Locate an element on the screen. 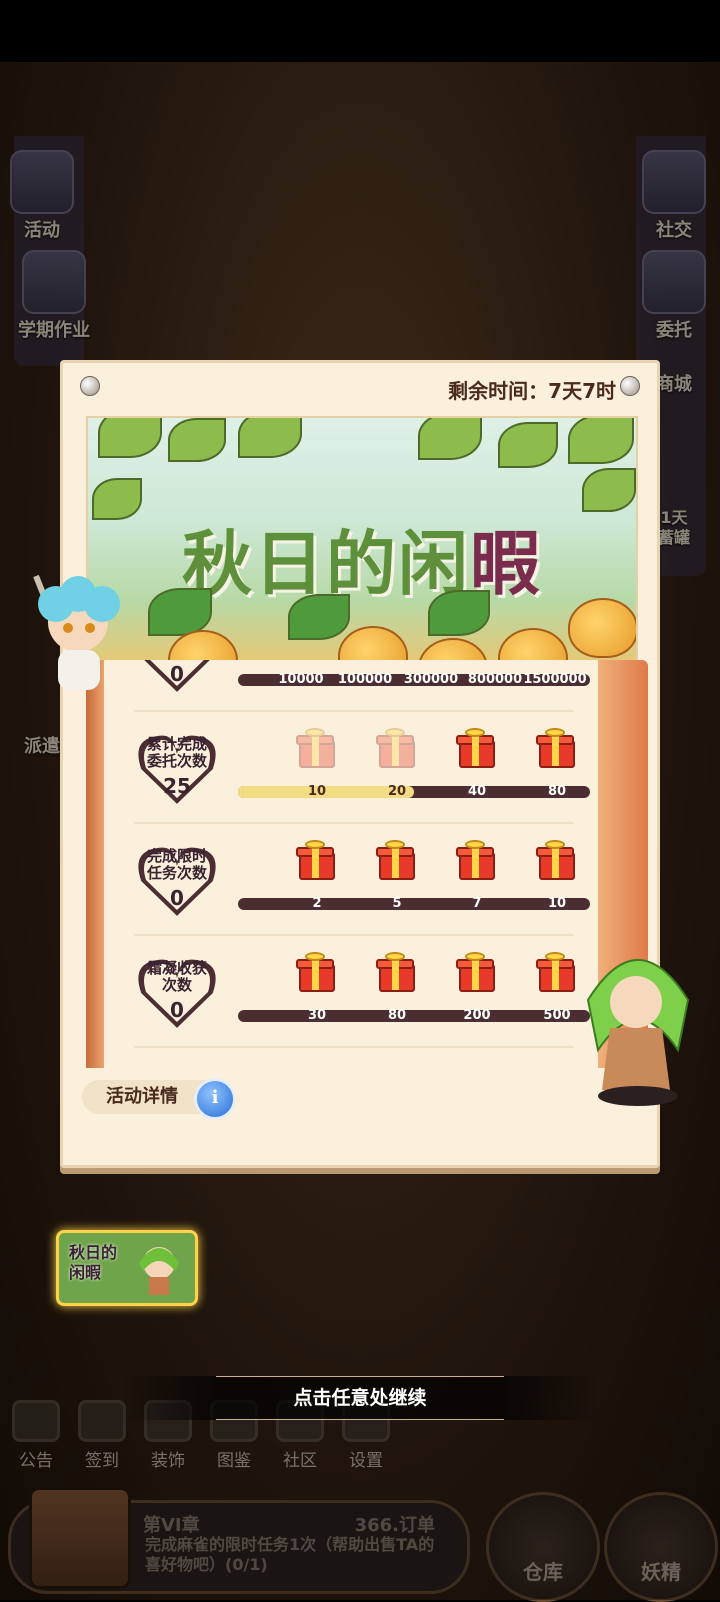 This screenshot has width=720, height=1602. progress-bar: 30 80 200 500 is located at coordinates (414, 1015).